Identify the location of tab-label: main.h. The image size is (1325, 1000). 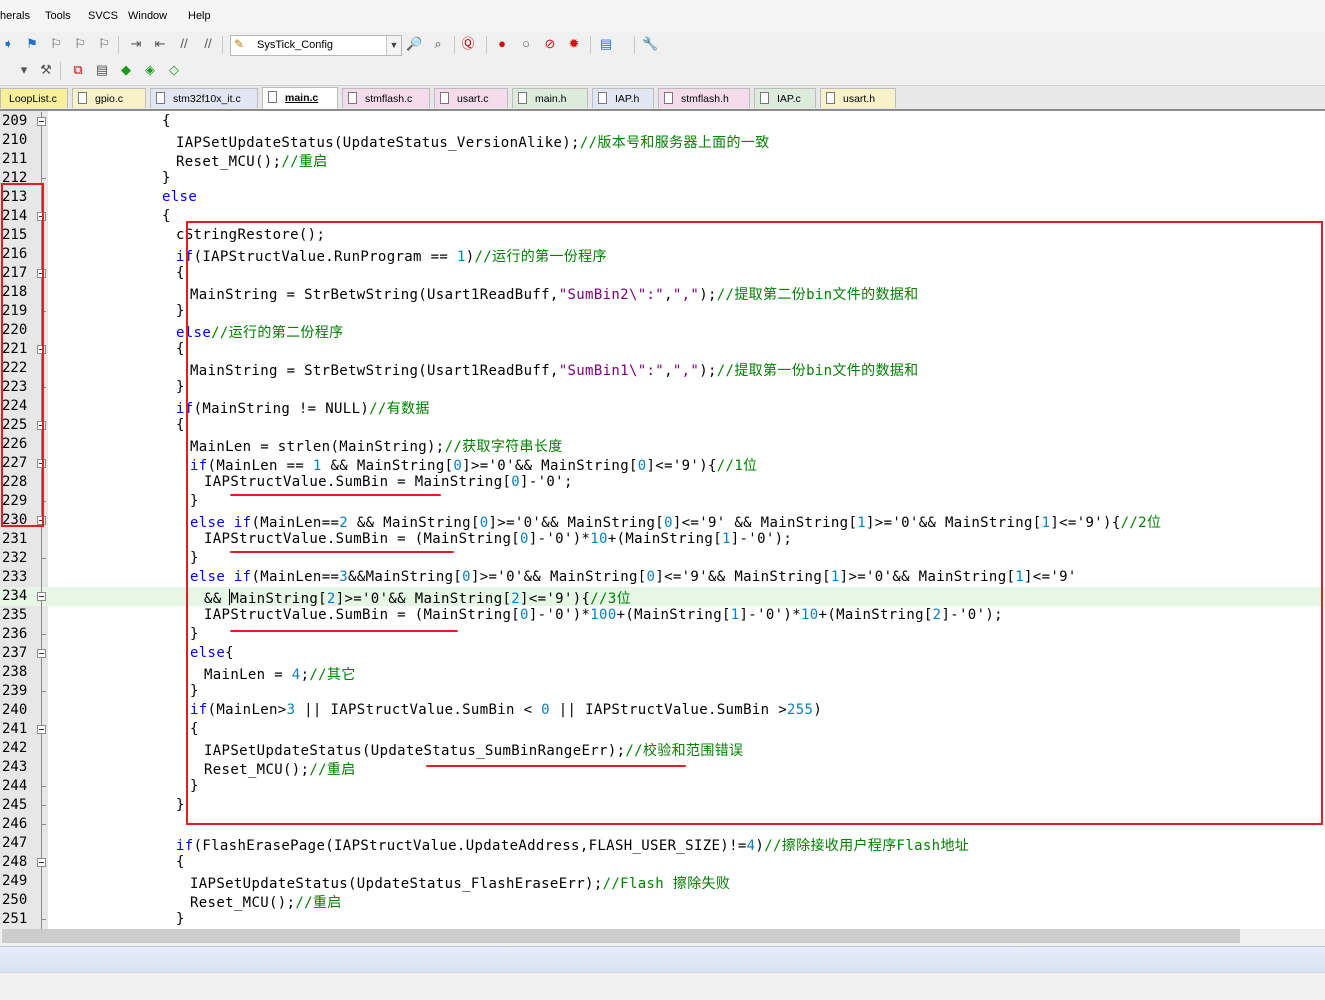
(551, 99).